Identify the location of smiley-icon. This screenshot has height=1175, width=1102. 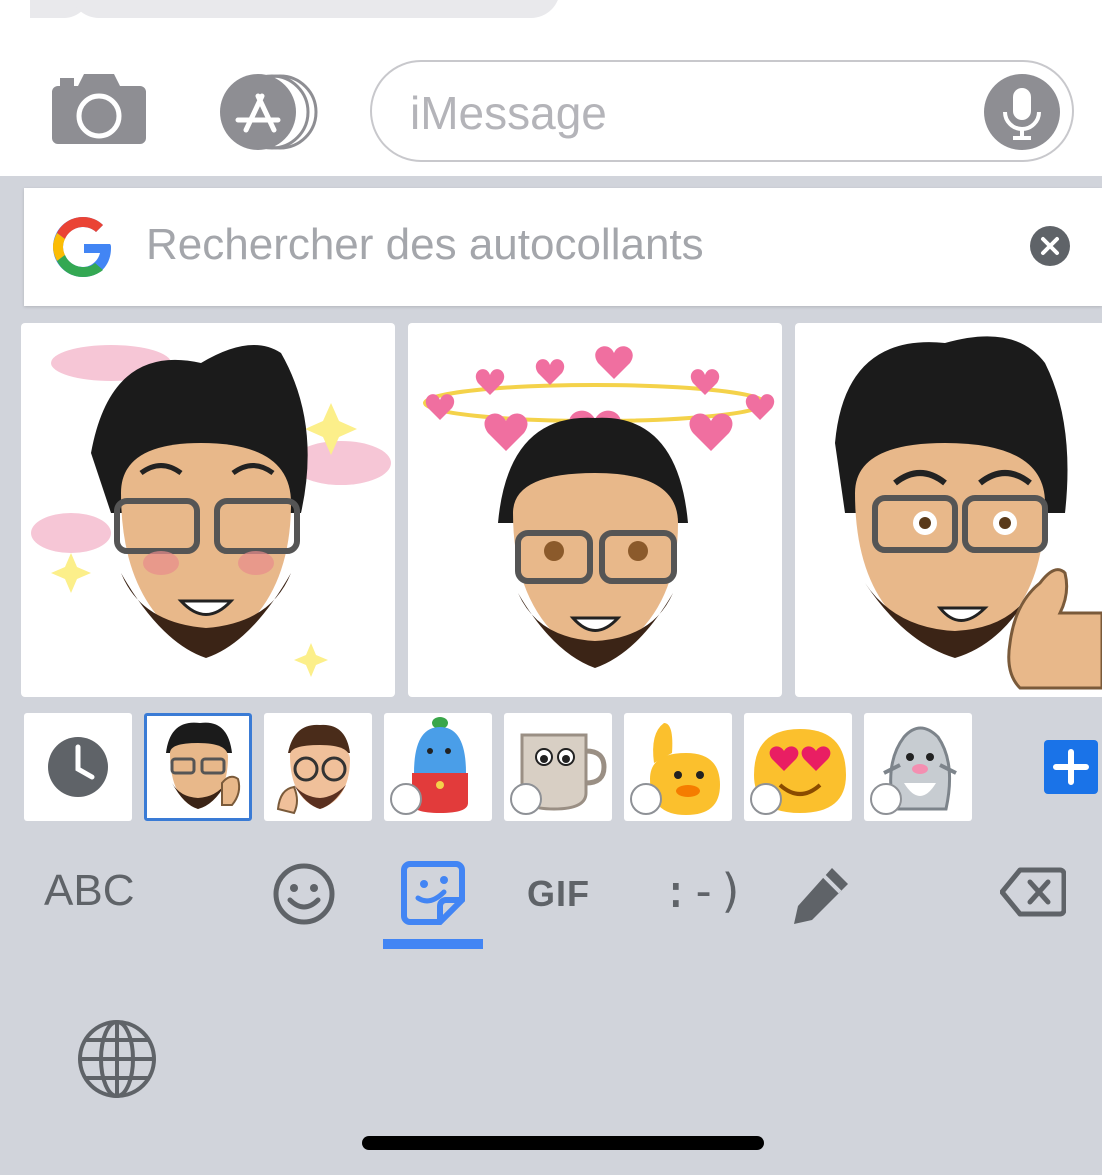
(304, 894).